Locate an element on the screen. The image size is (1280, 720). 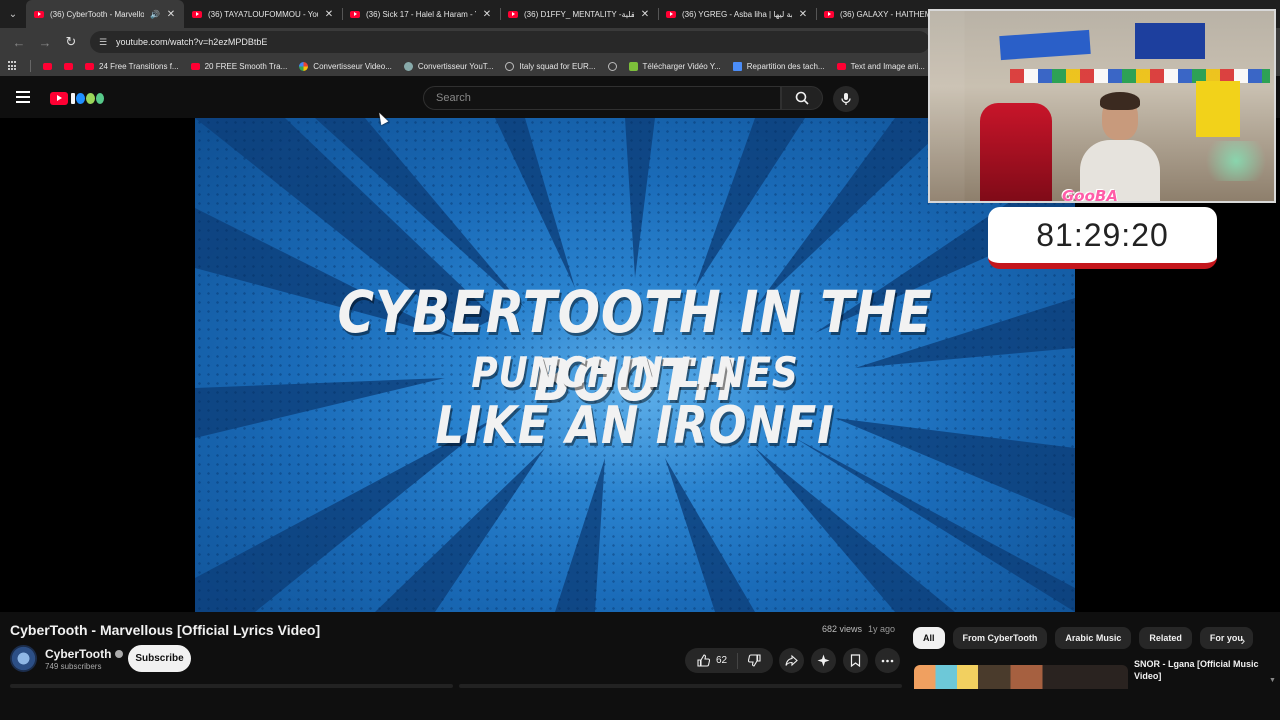
share-button is located at coordinates (791, 660).